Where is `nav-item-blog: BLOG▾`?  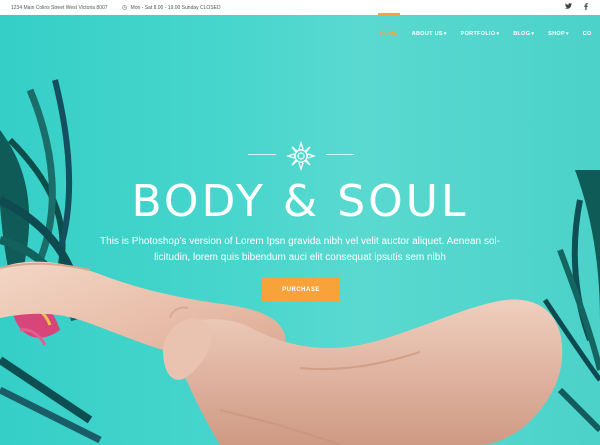
nav-item-blog: BLOG▾ is located at coordinates (523, 34).